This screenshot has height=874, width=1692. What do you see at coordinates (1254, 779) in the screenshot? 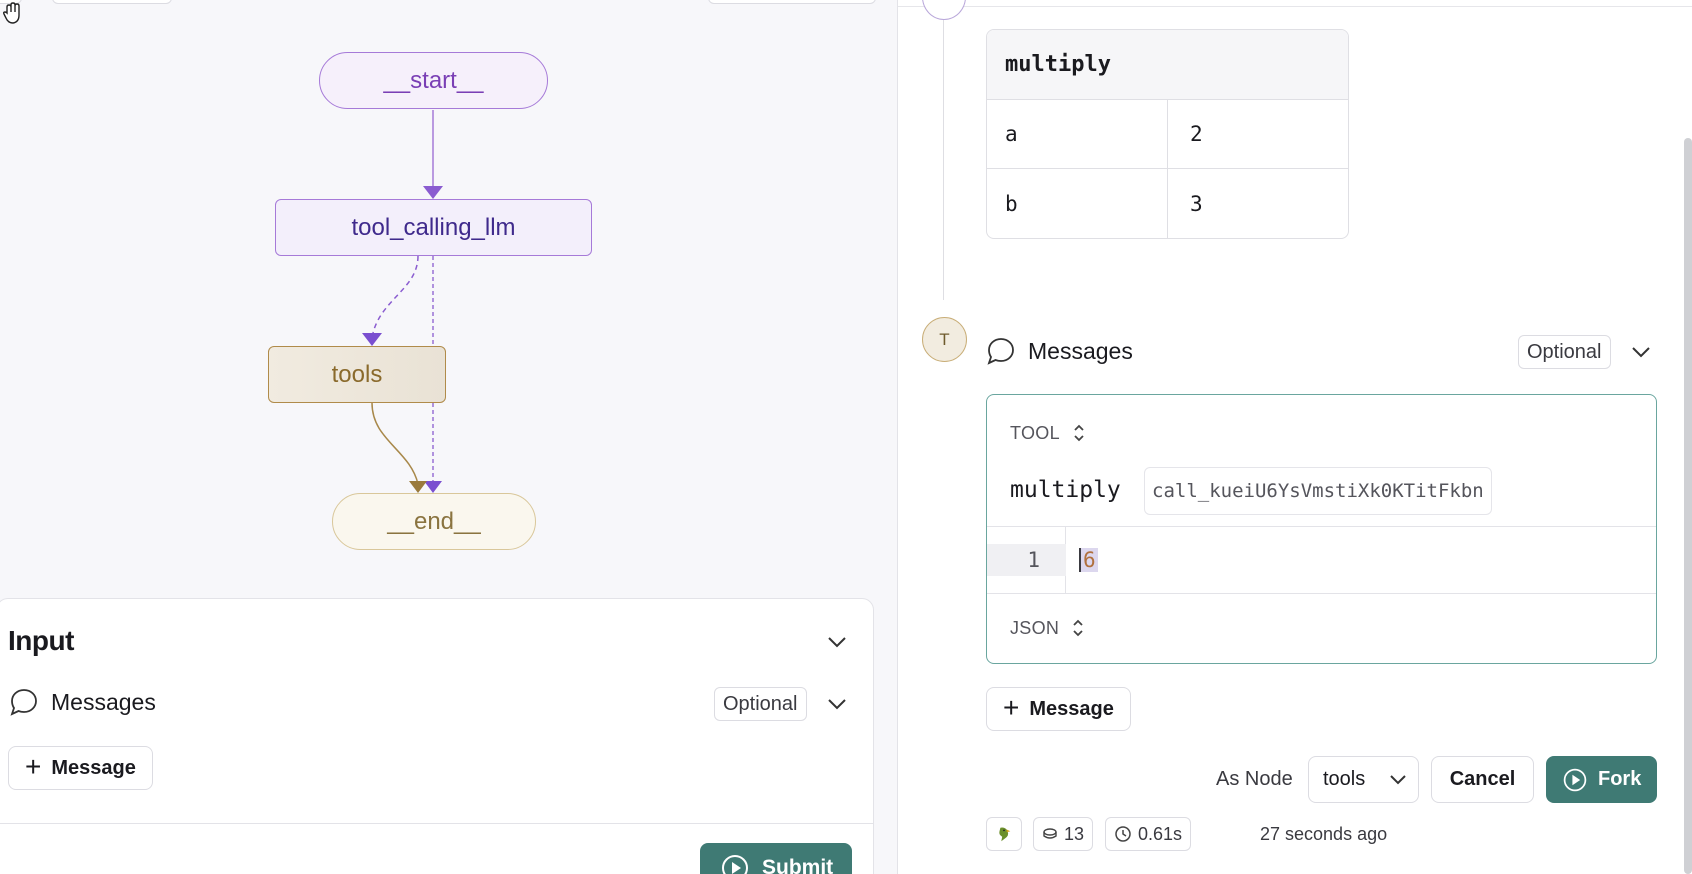
I see `as-node-label: As Node` at bounding box center [1254, 779].